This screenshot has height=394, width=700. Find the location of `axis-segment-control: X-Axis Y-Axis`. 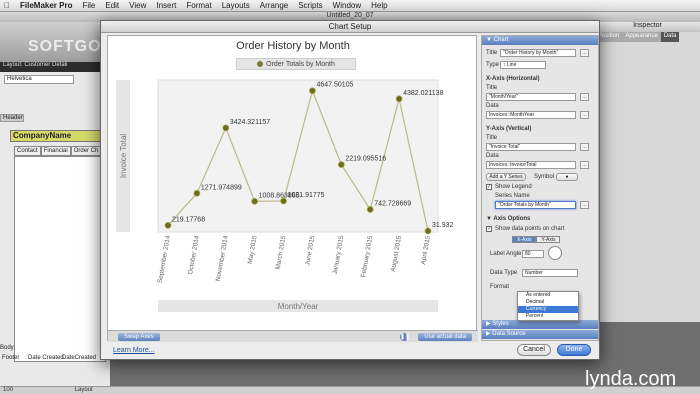

axis-segment-control: X-Axis Y-Axis is located at coordinates (536, 239).